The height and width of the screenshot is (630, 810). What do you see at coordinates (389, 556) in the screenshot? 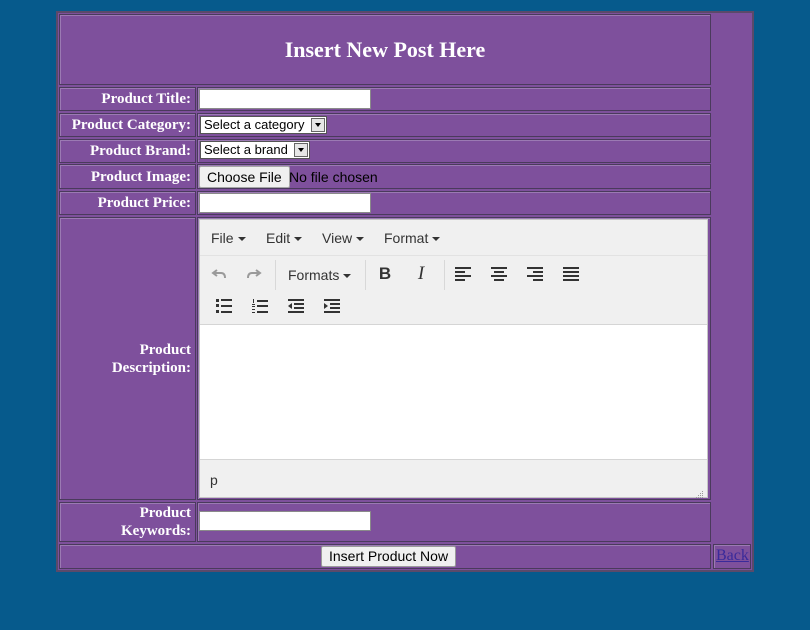
I see `insert-product-button: Insert Product Now` at bounding box center [389, 556].